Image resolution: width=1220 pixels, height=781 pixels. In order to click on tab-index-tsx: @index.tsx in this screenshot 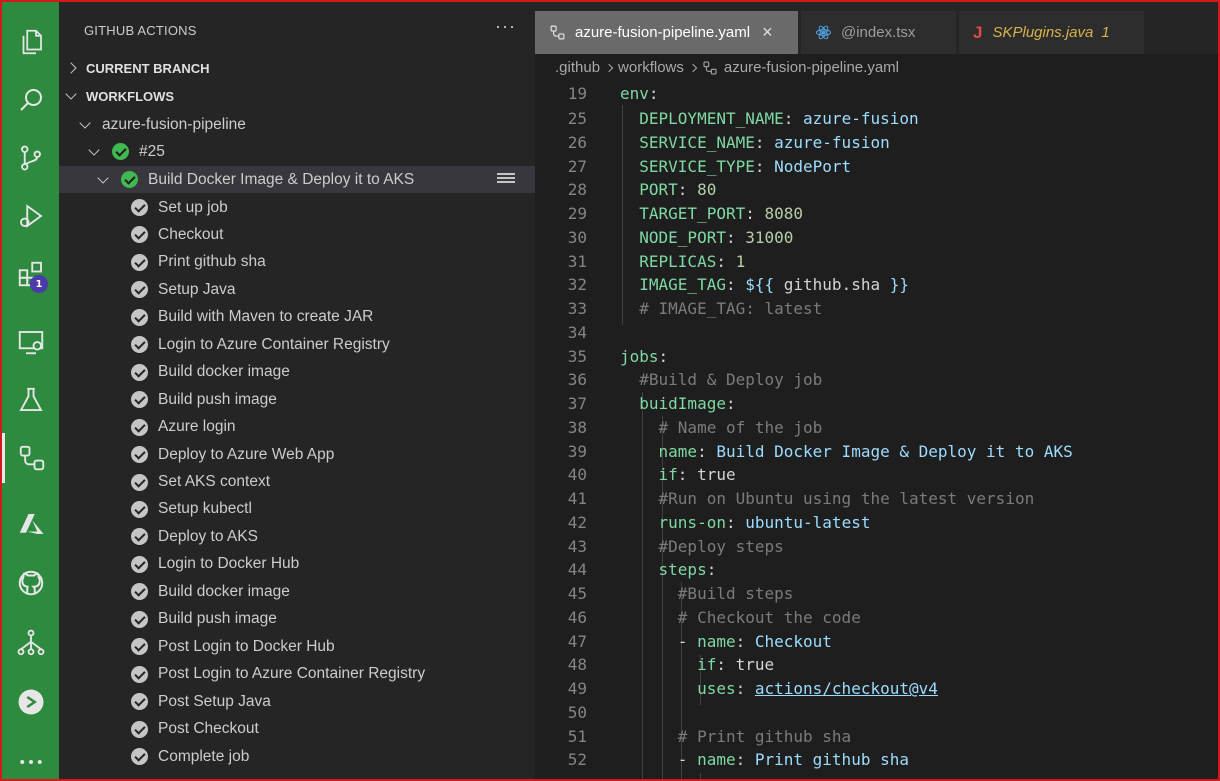, I will do `click(878, 32)`.